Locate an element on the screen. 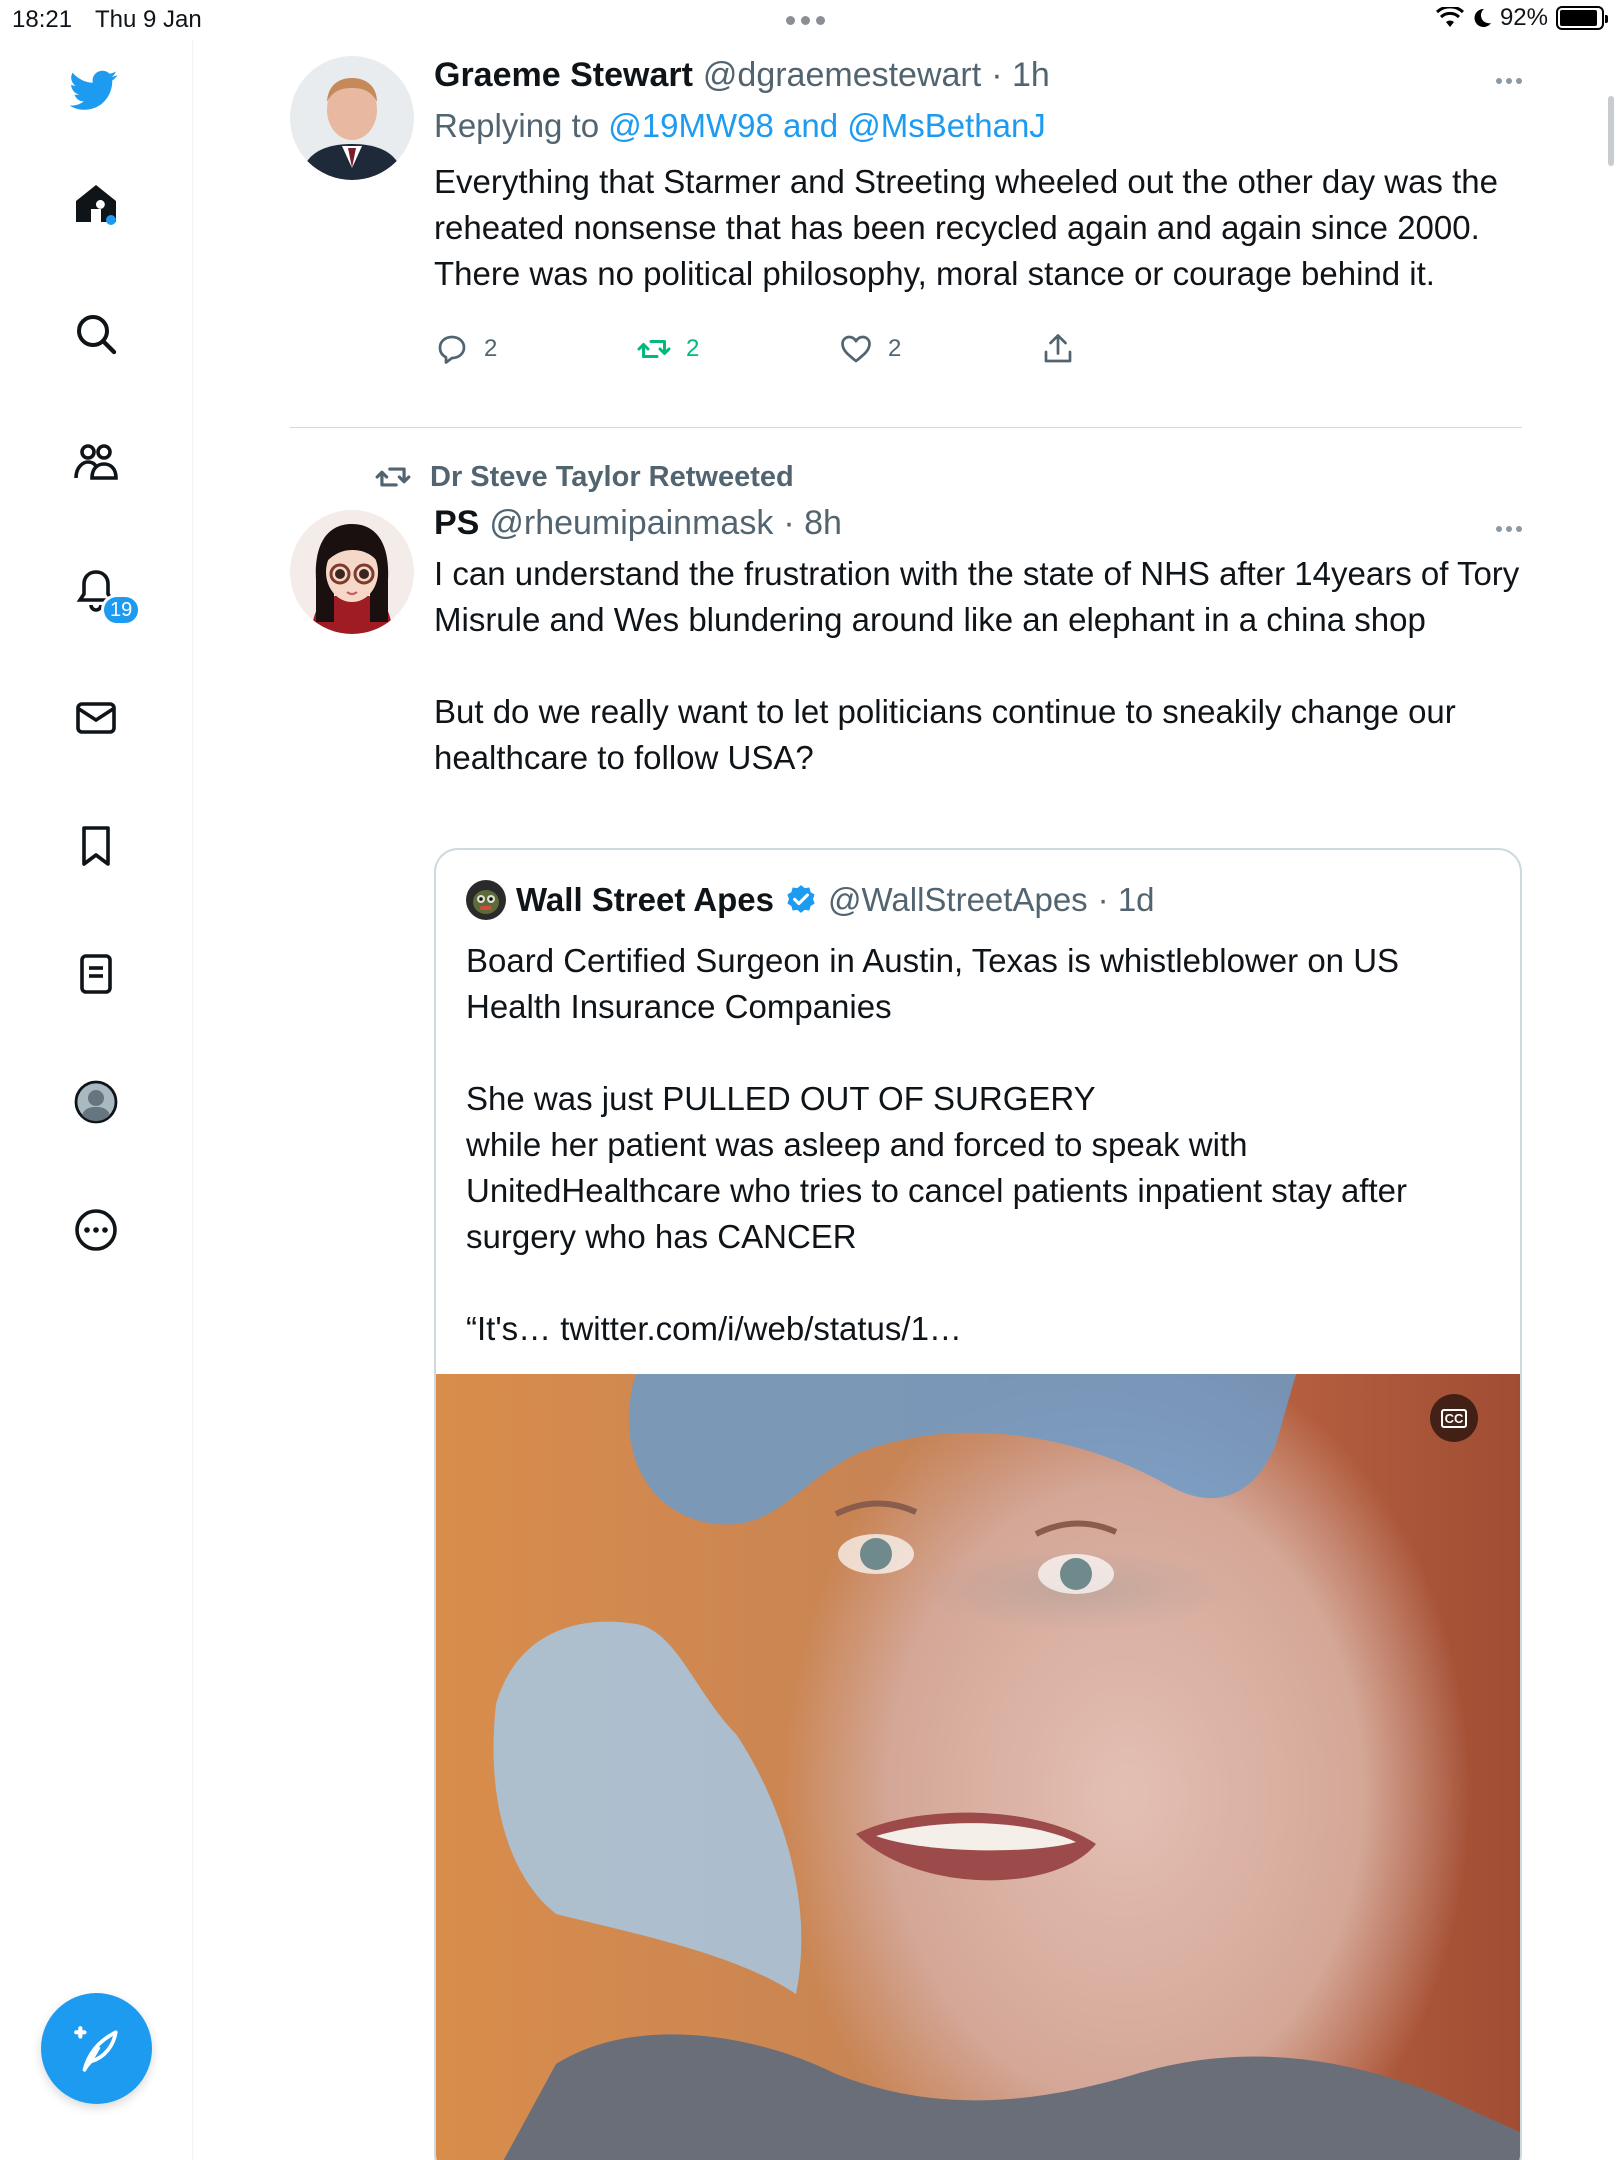  wifi-icon is located at coordinates (1449, 17).